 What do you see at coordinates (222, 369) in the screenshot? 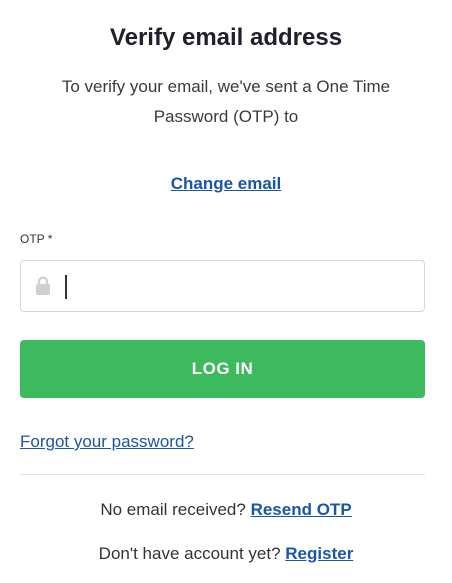
I see `login-button: LOG IN` at bounding box center [222, 369].